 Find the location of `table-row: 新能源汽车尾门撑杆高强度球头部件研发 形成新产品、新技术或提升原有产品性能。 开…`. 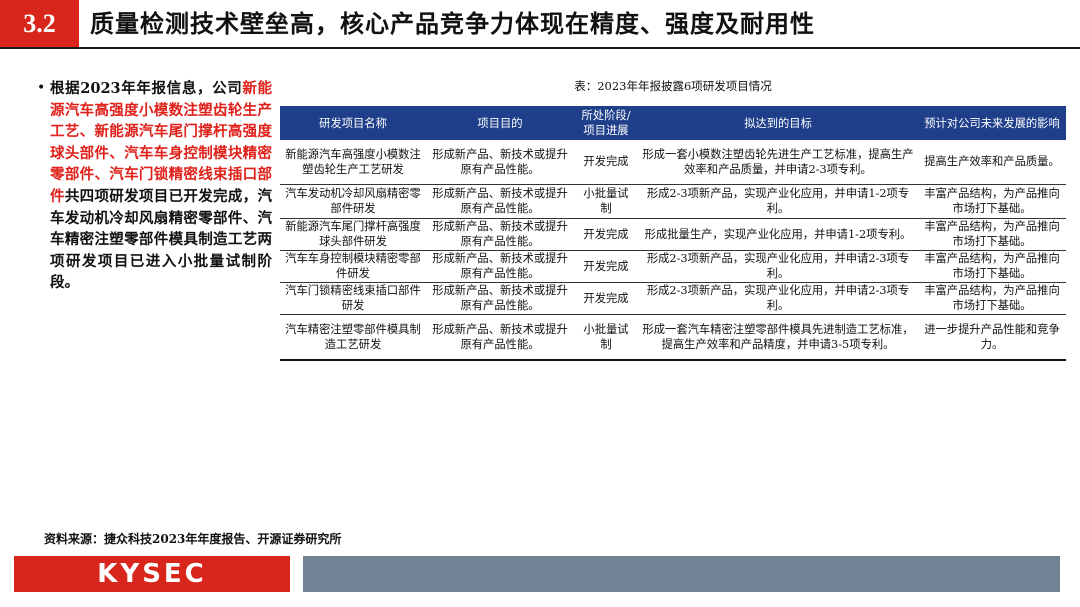

table-row: 新能源汽车尾门撑杆高强度球头部件研发 形成新产品、新技术或提升原有产品性能。 开… is located at coordinates (673, 234).